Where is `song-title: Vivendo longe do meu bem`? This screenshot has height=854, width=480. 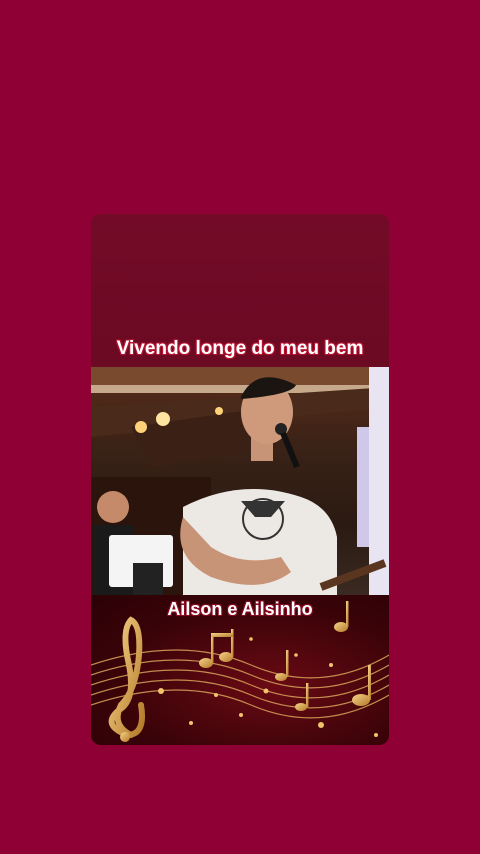
song-title: Vivendo longe do meu bem is located at coordinates (240, 348).